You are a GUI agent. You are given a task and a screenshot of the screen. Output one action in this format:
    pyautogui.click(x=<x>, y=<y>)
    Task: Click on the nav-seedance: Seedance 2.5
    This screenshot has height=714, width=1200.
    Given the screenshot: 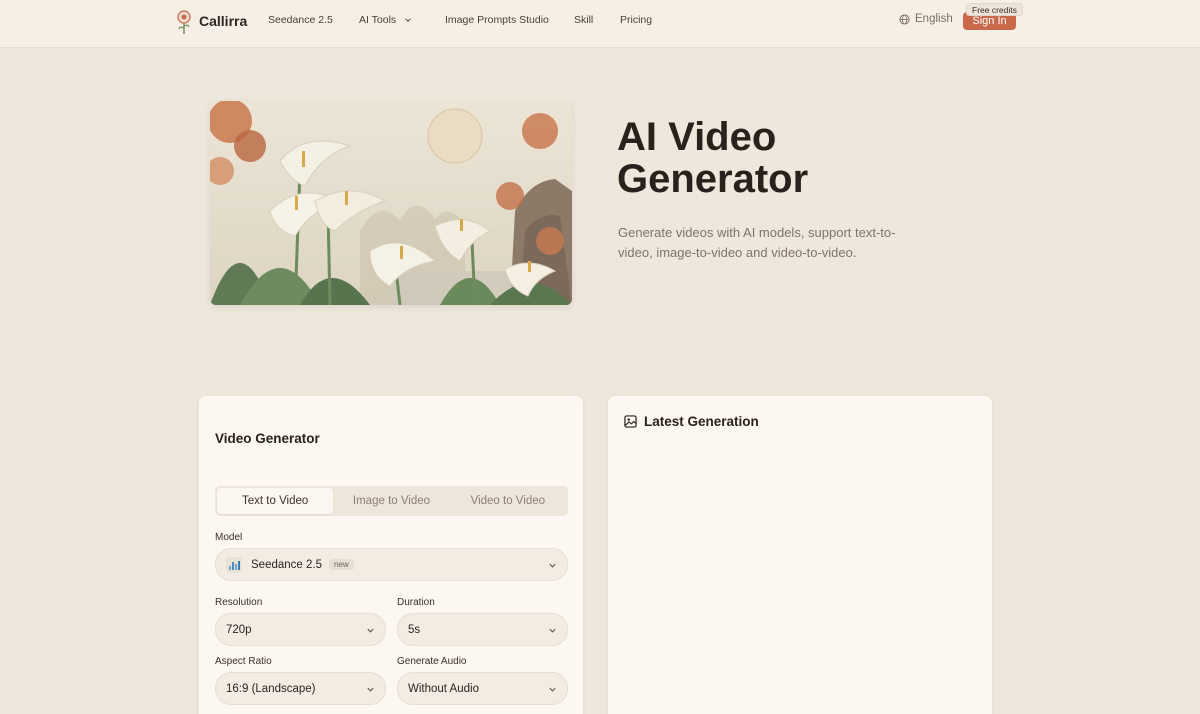 What is the action you would take?
    pyautogui.click(x=300, y=20)
    